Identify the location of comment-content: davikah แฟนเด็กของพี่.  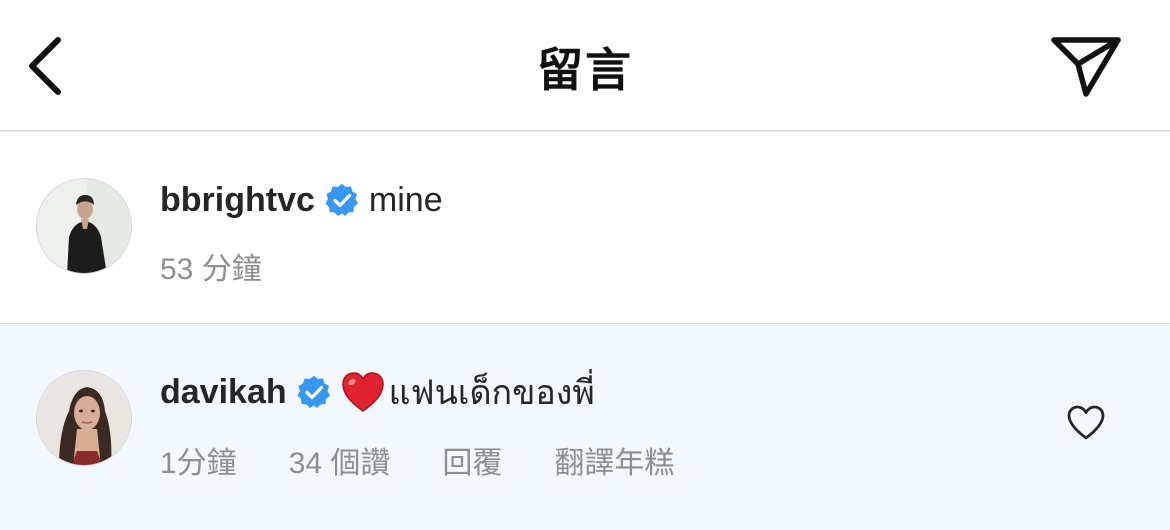
(377, 392).